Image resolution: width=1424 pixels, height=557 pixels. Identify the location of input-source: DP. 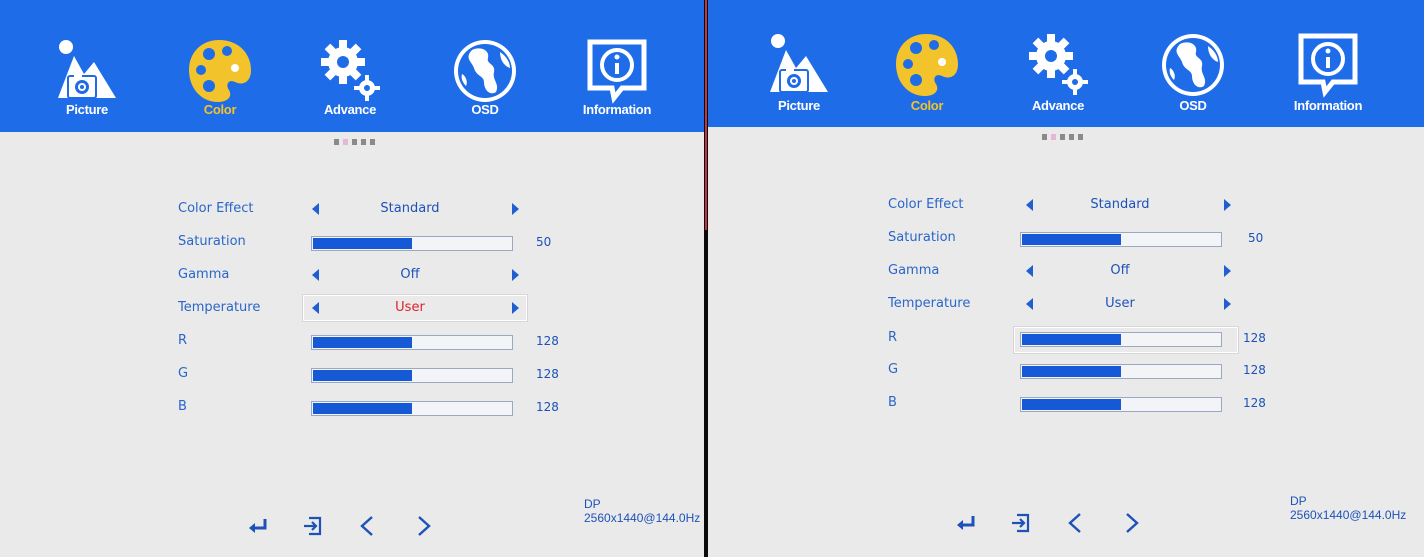
(592, 504).